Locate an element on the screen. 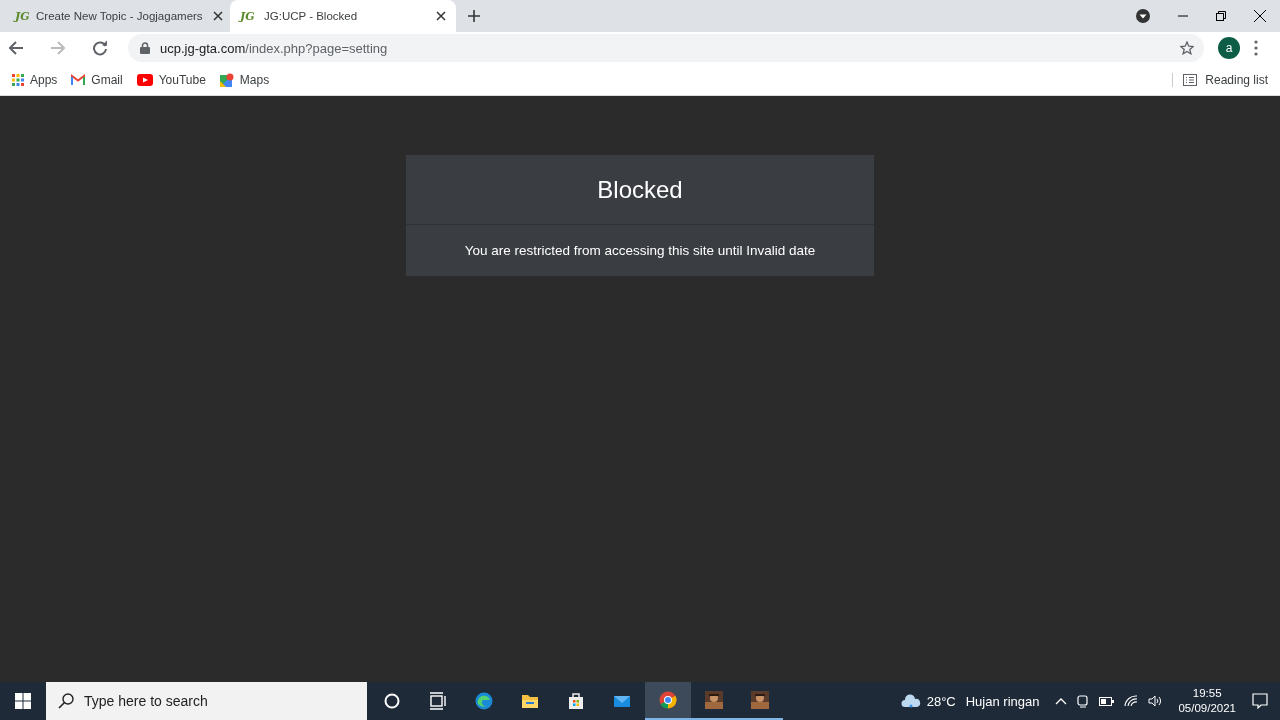 The width and height of the screenshot is (1280, 720). card-title: Blocked is located at coordinates (640, 190).